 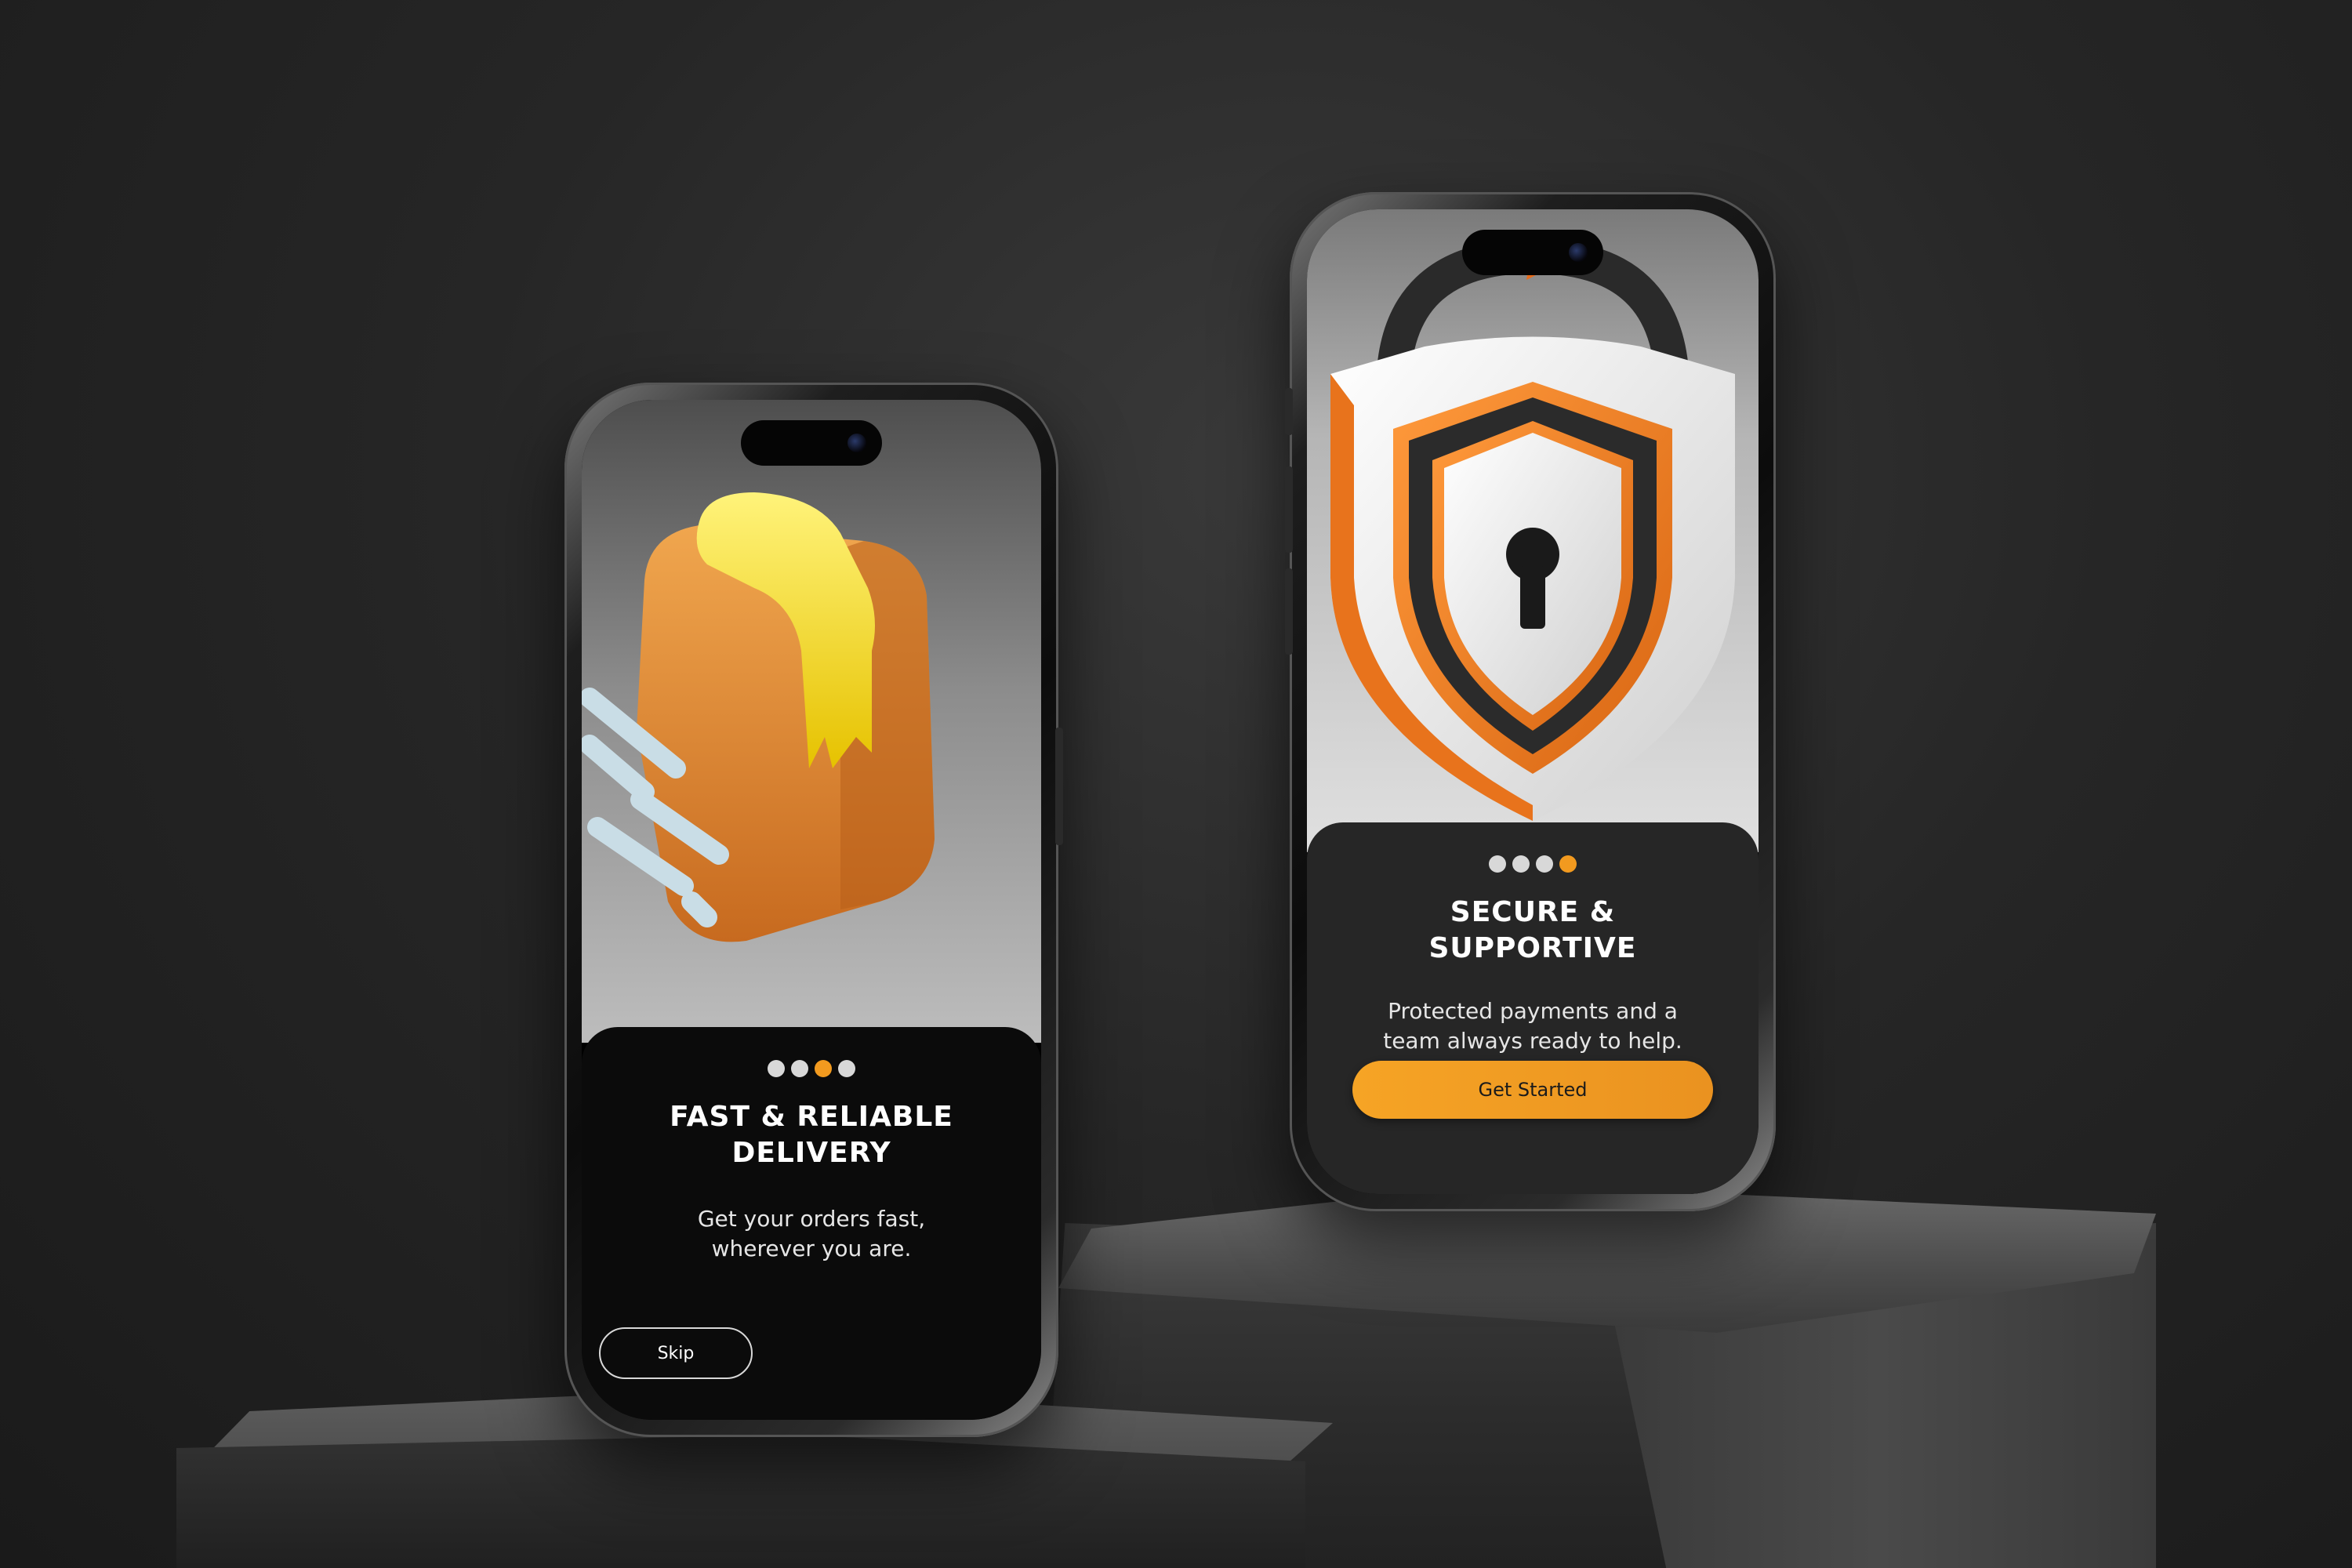 I want to click on package-box-icon, so click(x=758, y=717).